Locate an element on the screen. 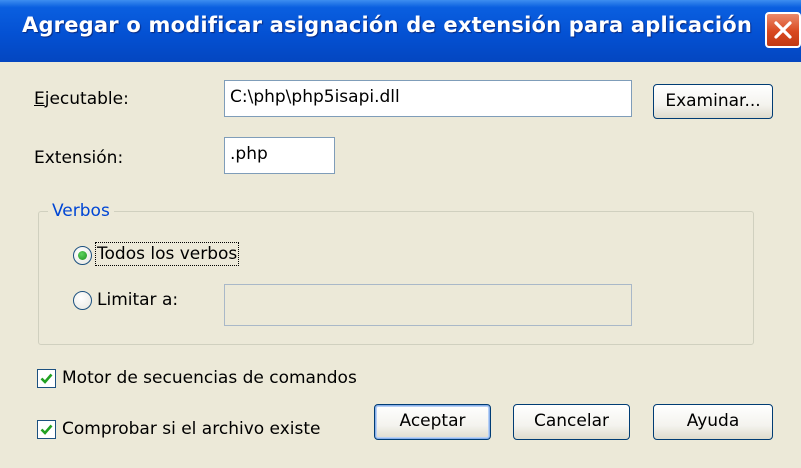 Image resolution: width=801 pixels, height=468 pixels. limit-to-input is located at coordinates (428, 305).